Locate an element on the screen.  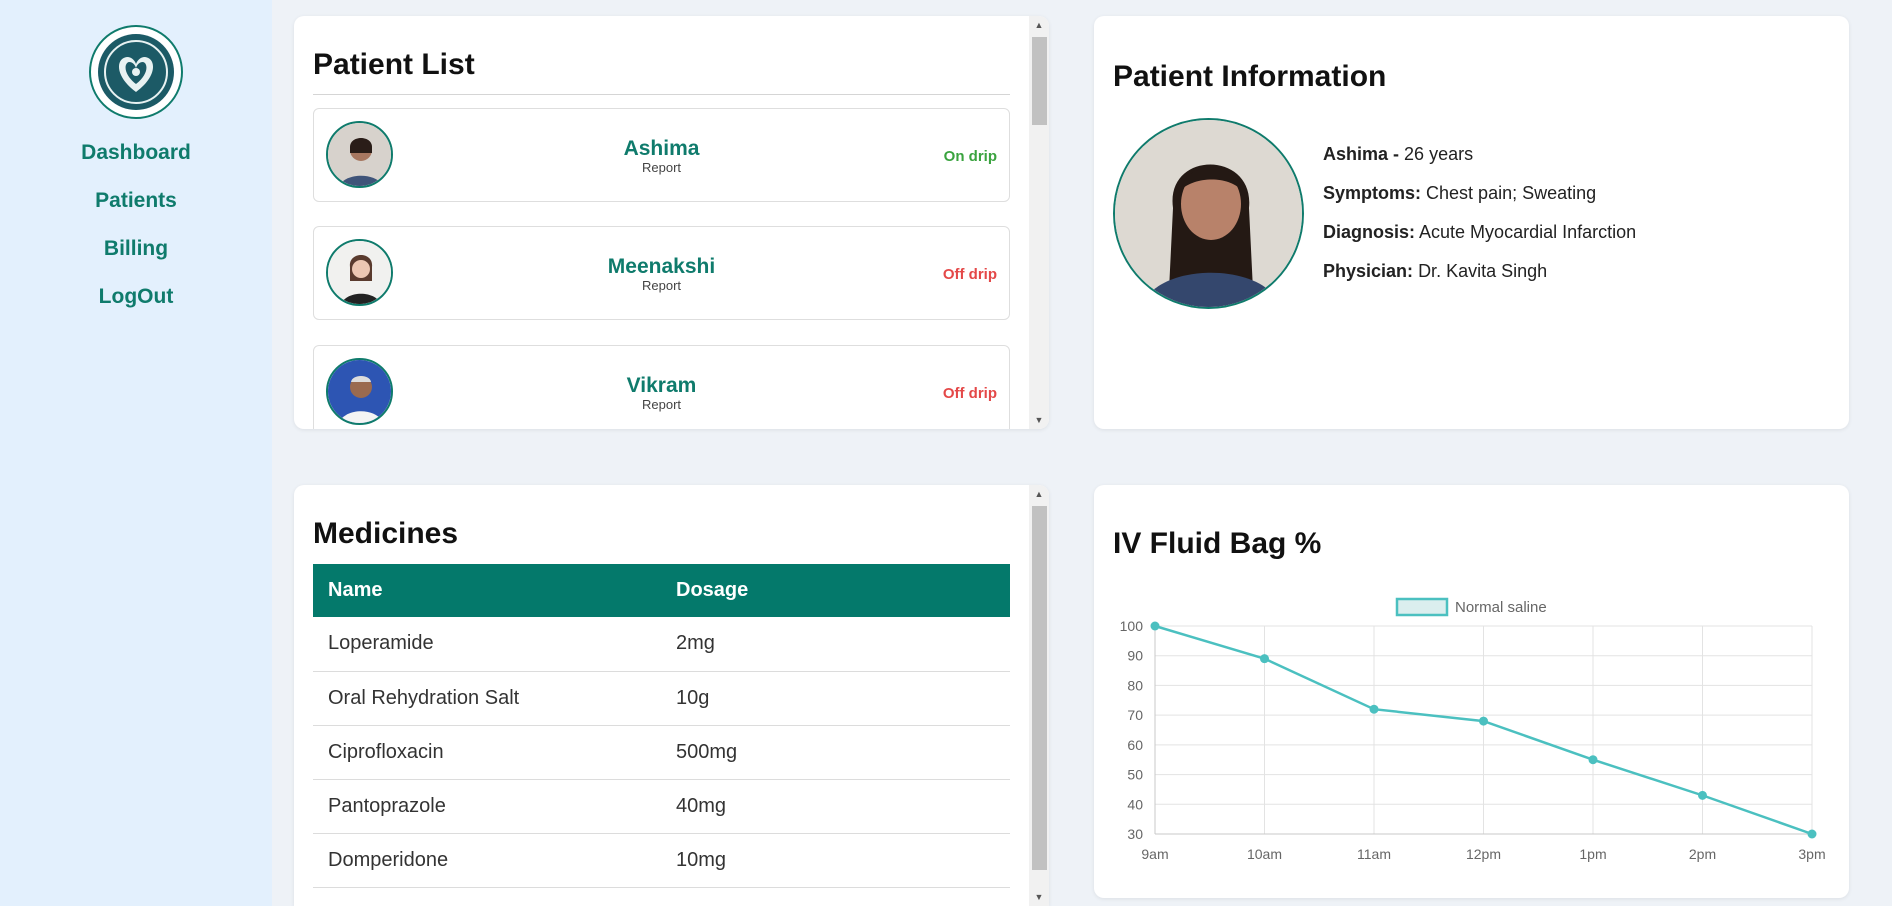
sidebar: Dashboard Patients Billing LogOut is located at coordinates (136, 453).